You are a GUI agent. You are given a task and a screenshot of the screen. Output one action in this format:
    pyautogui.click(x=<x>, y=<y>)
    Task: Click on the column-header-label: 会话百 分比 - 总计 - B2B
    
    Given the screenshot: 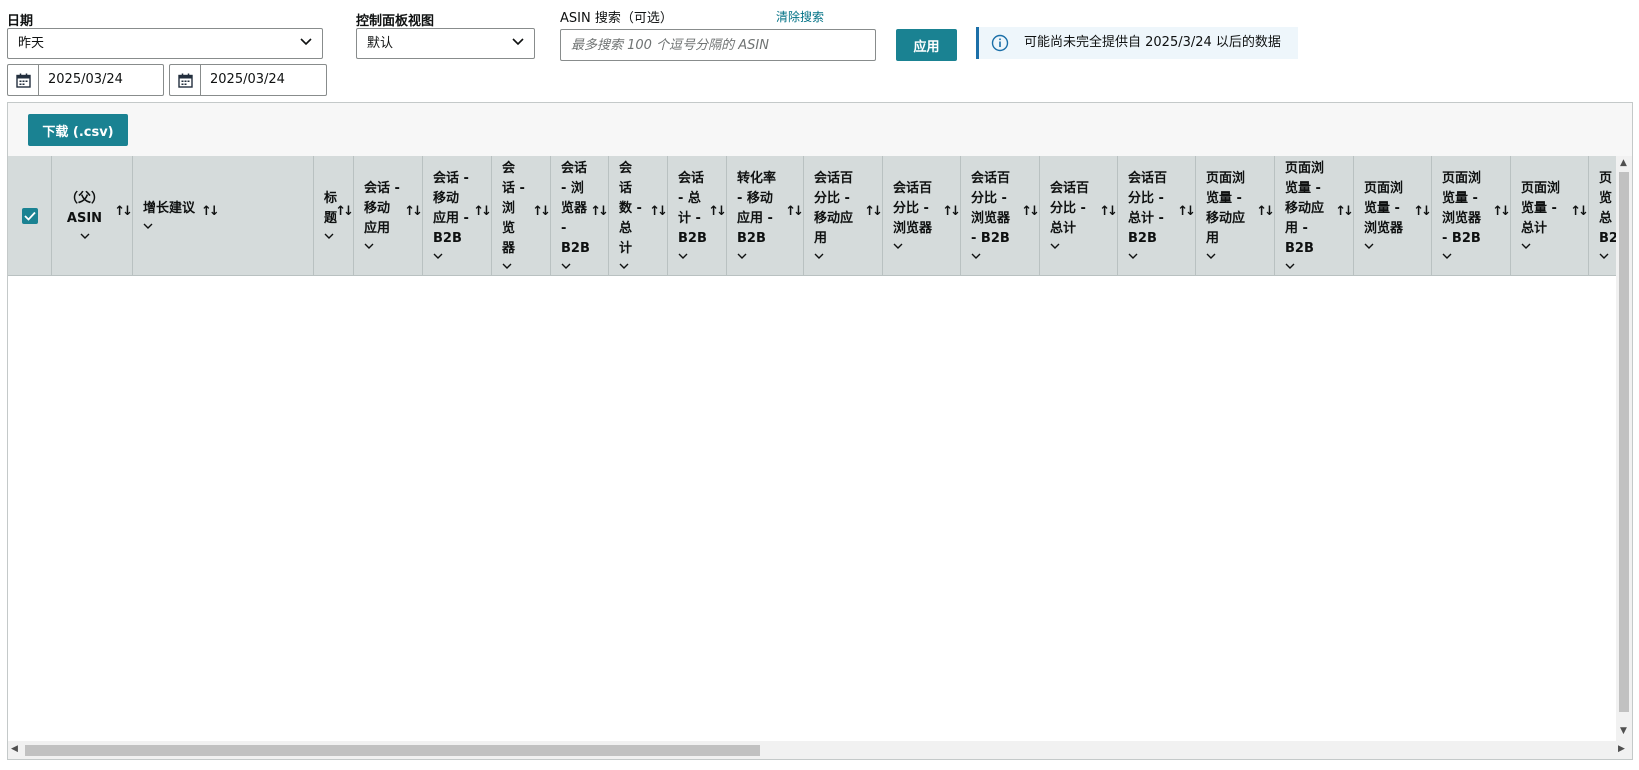 What is the action you would take?
    pyautogui.click(x=1148, y=208)
    